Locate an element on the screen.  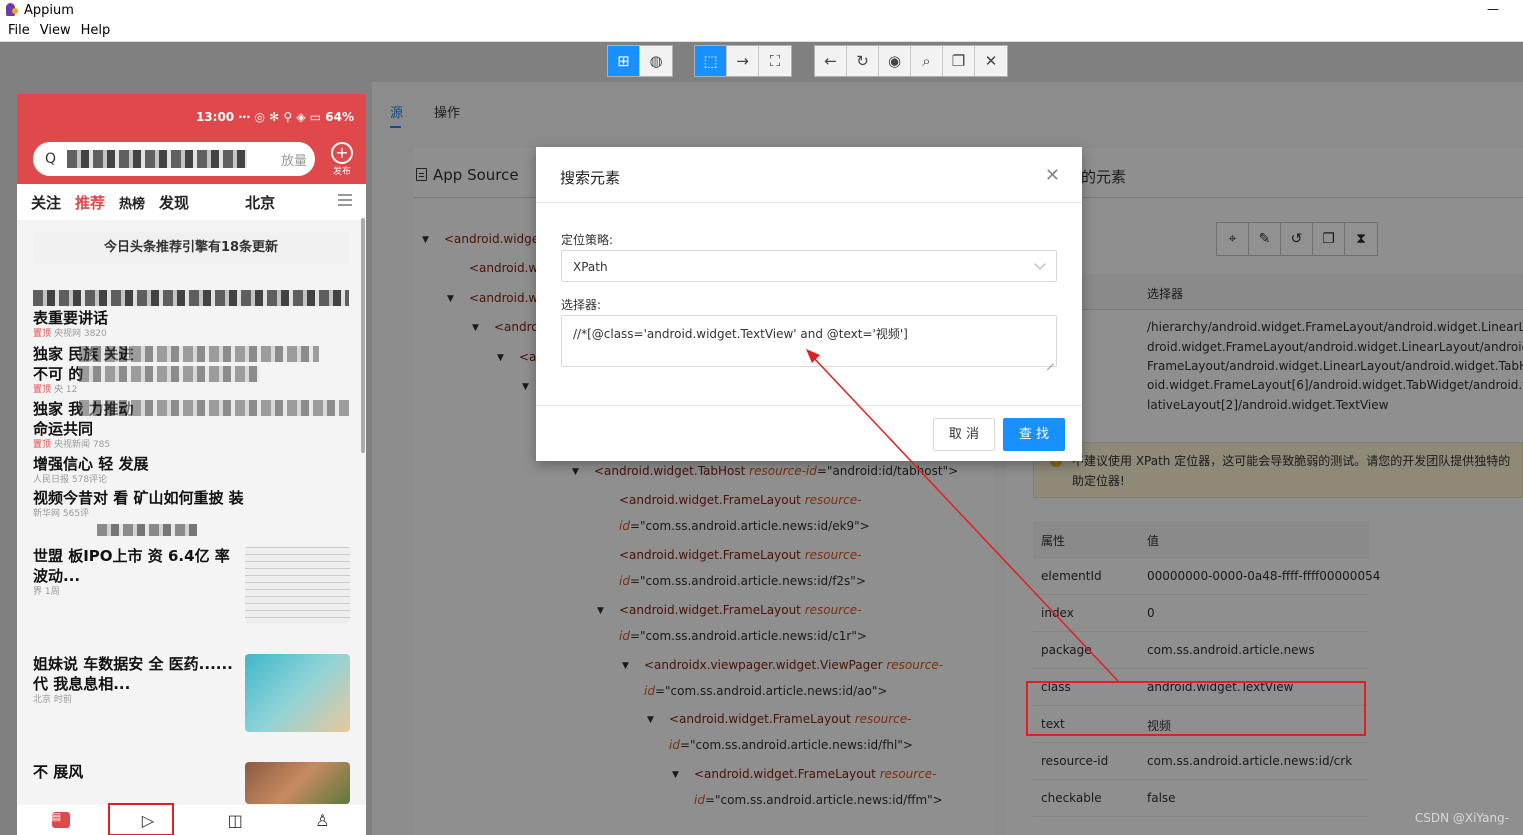
nav-profile: ♙ is located at coordinates (322, 820).